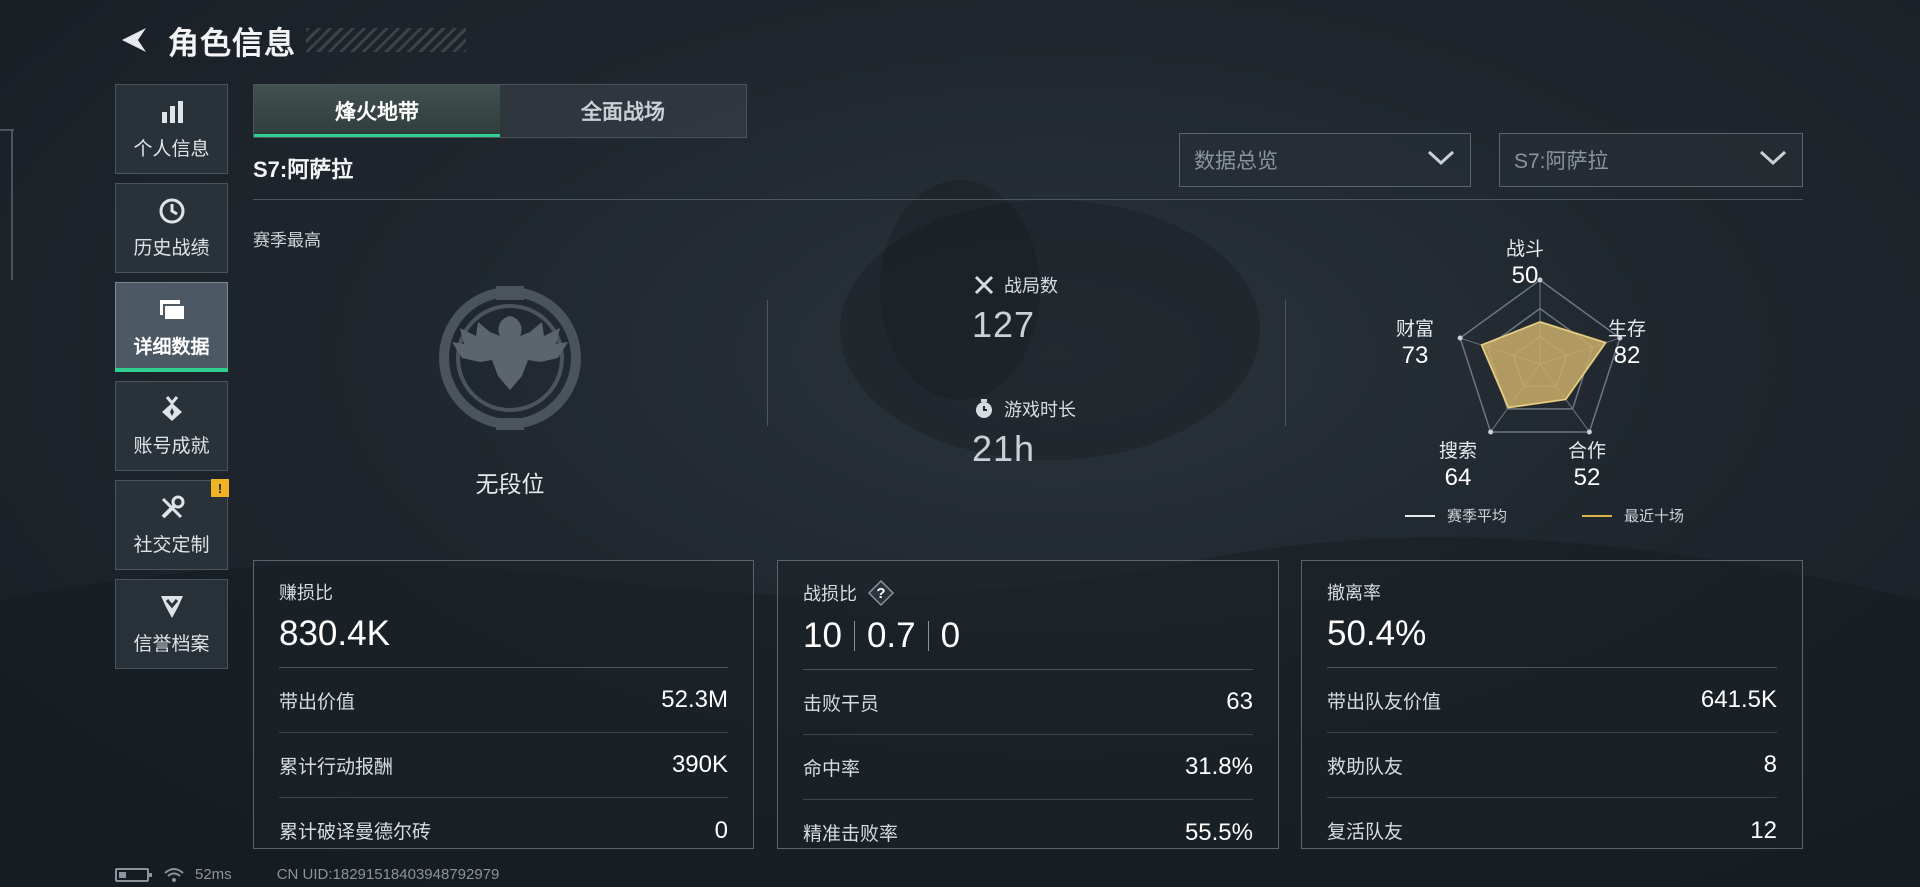 The height and width of the screenshot is (887, 1920). Describe the element at coordinates (220, 488) in the screenshot. I see `notification-badge: !` at that location.